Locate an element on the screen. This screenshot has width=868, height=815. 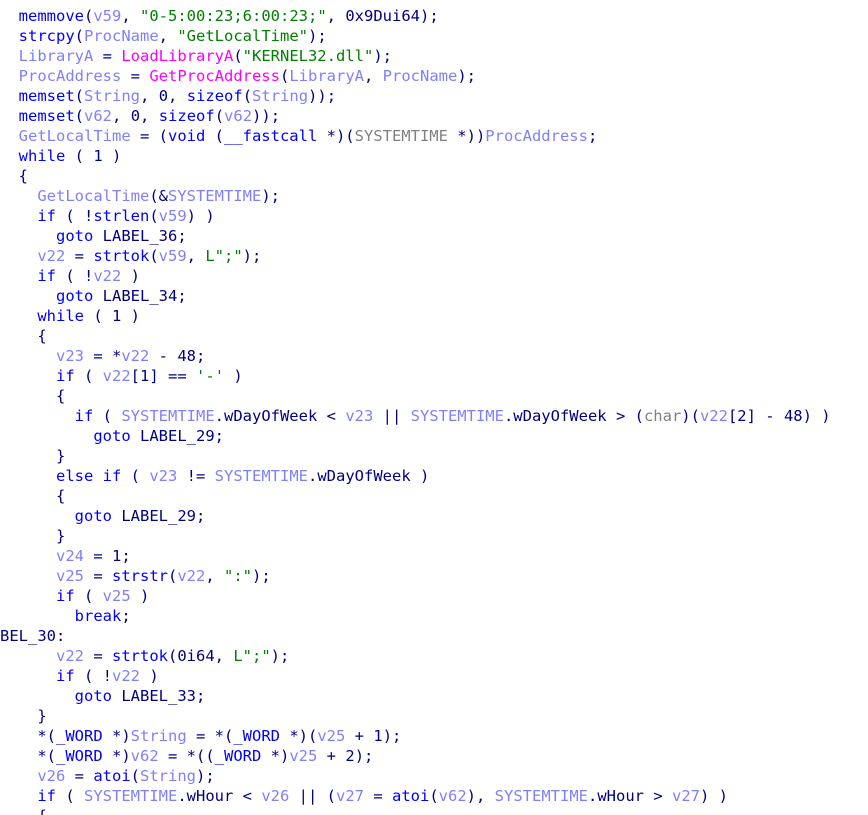
line-v24-assign: v24 = 1; is located at coordinates (415, 556).